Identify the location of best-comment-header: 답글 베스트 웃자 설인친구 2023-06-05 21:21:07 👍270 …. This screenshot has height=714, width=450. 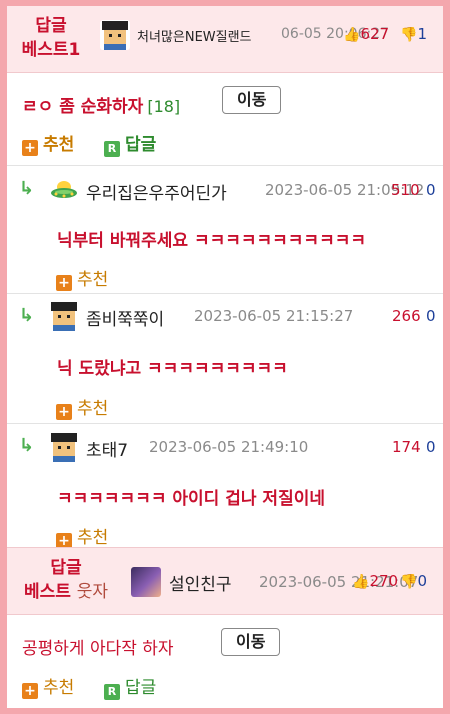
(225, 581).